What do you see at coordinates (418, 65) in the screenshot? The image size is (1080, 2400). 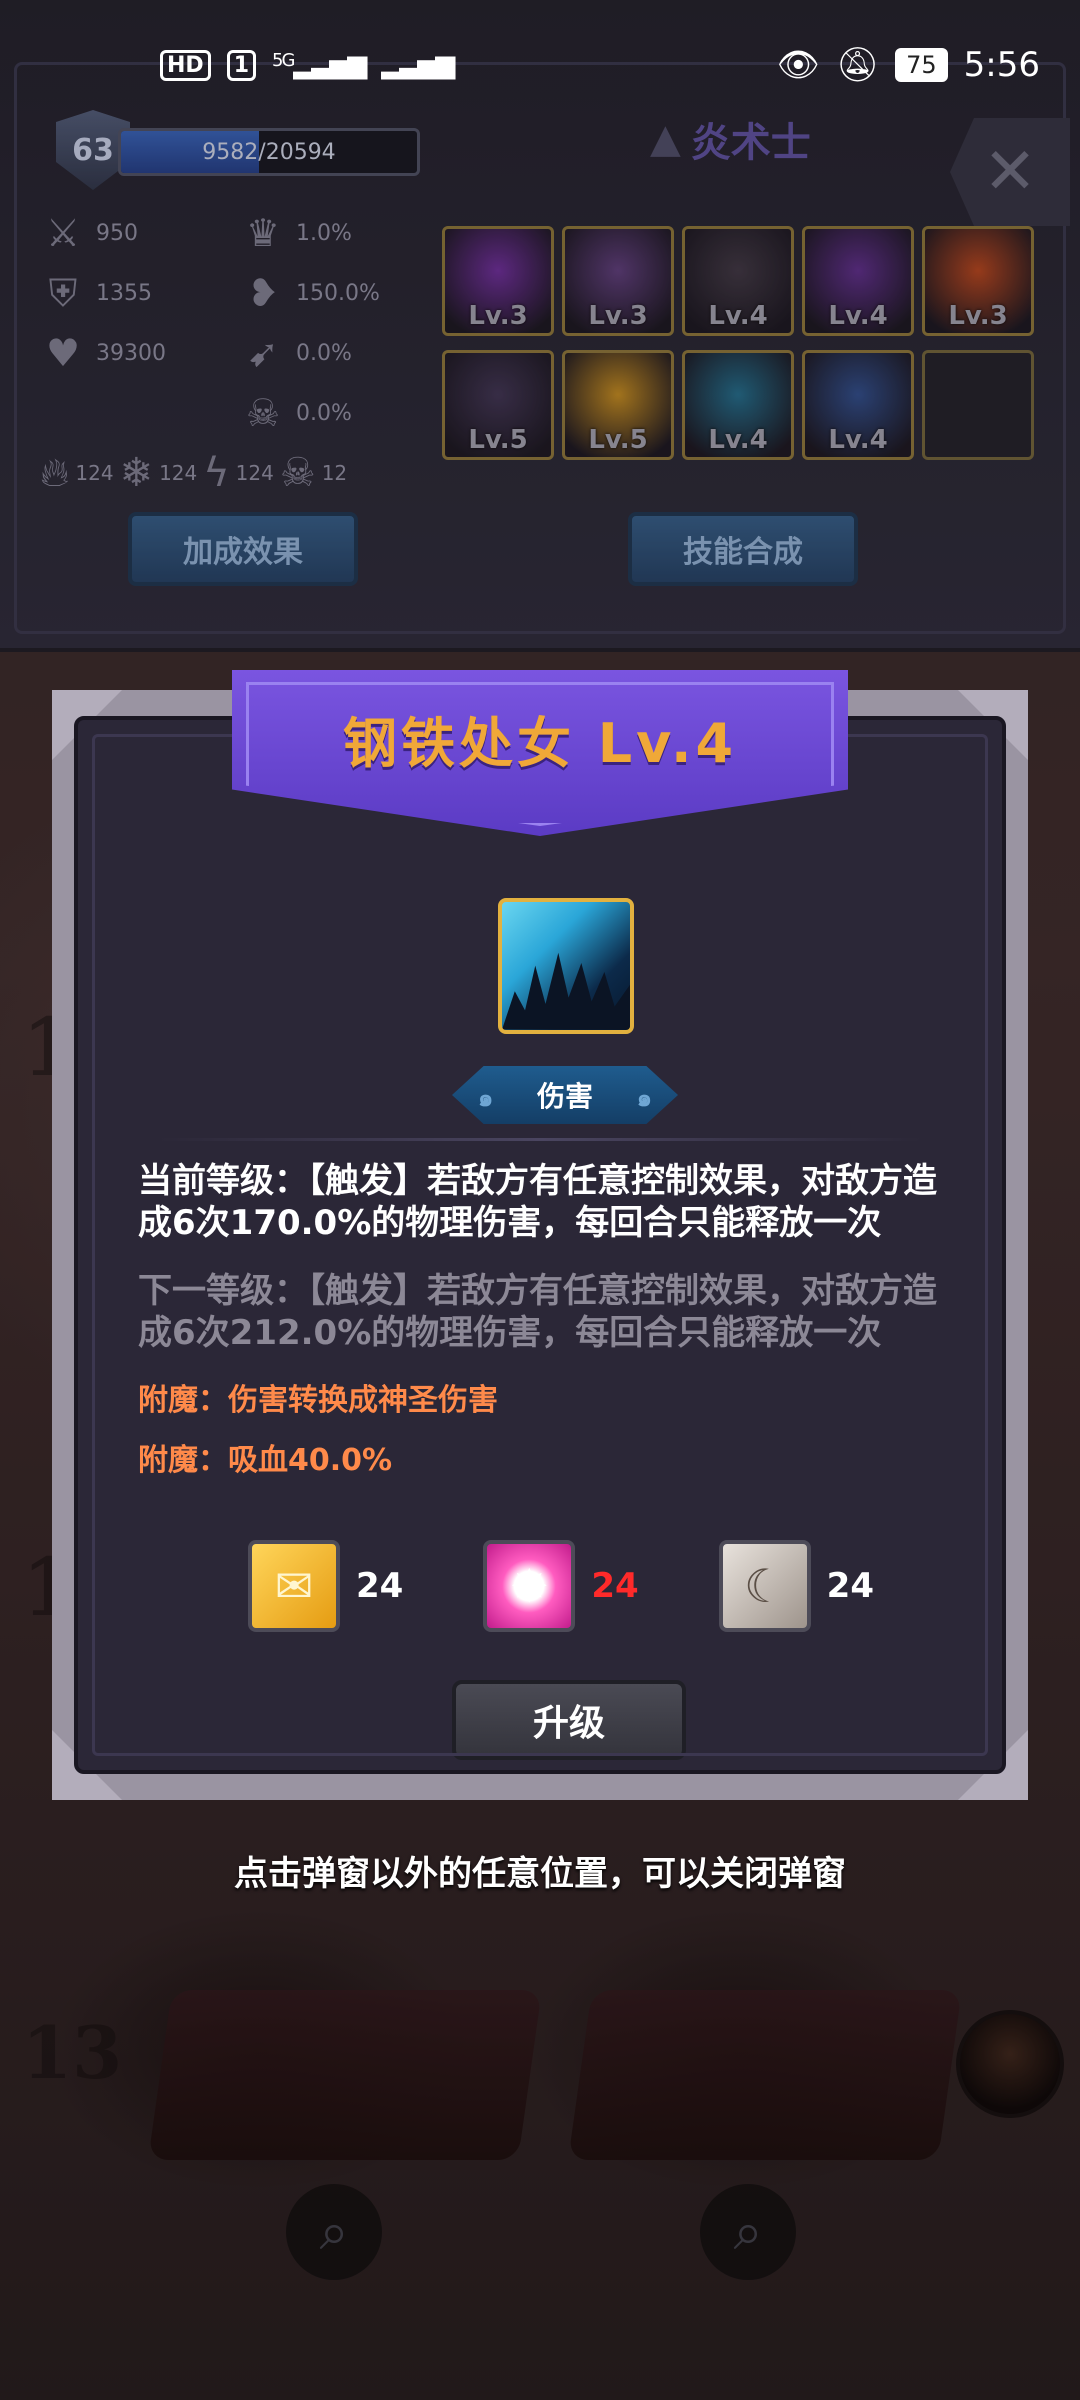 I see `signal-icon-2: ▂▃▅▆` at bounding box center [418, 65].